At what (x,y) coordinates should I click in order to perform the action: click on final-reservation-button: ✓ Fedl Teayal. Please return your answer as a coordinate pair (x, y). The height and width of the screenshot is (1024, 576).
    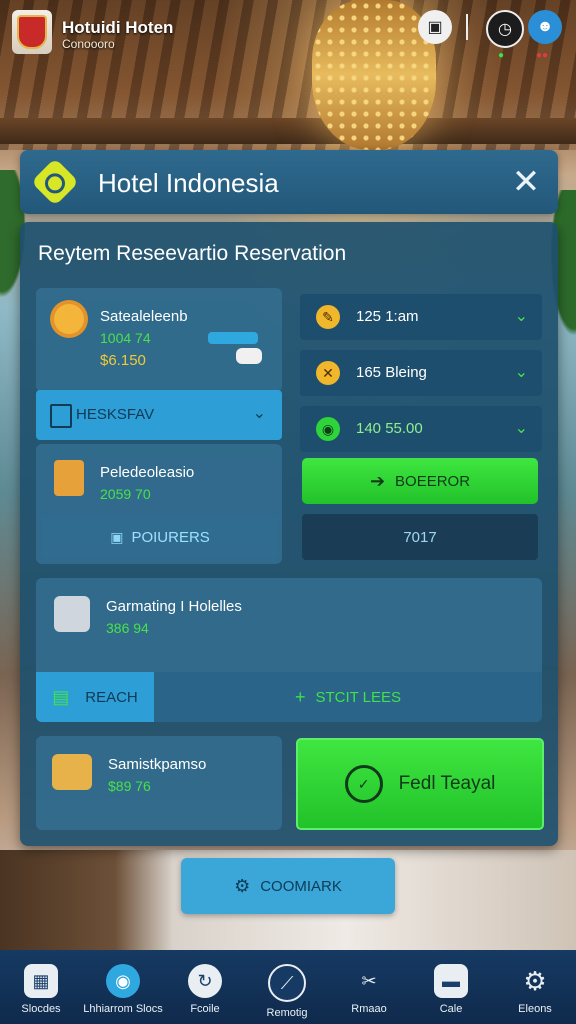
    Looking at the image, I should click on (420, 784).